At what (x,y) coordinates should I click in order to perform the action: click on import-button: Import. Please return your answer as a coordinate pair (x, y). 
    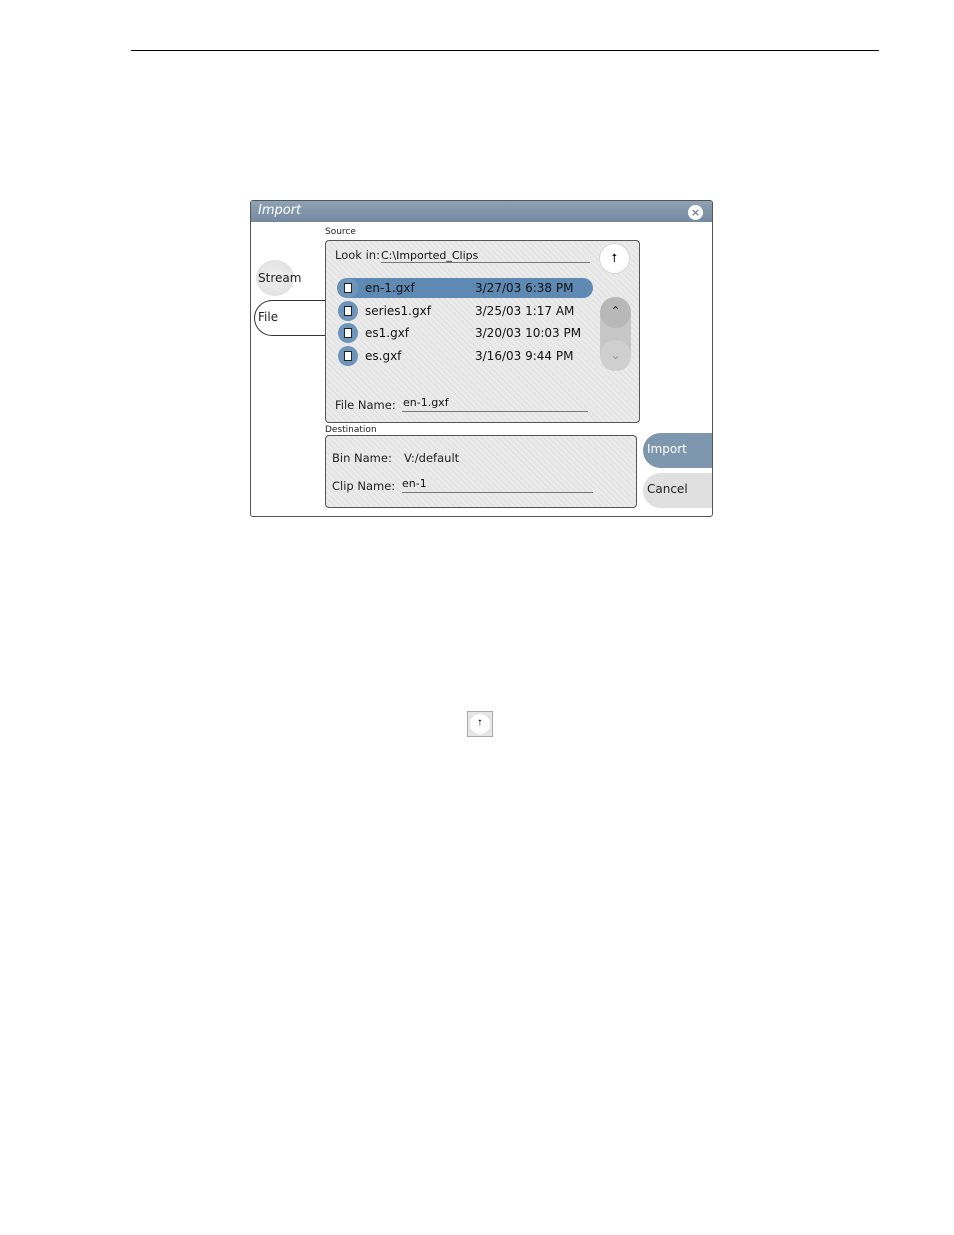
    Looking at the image, I should click on (677, 450).